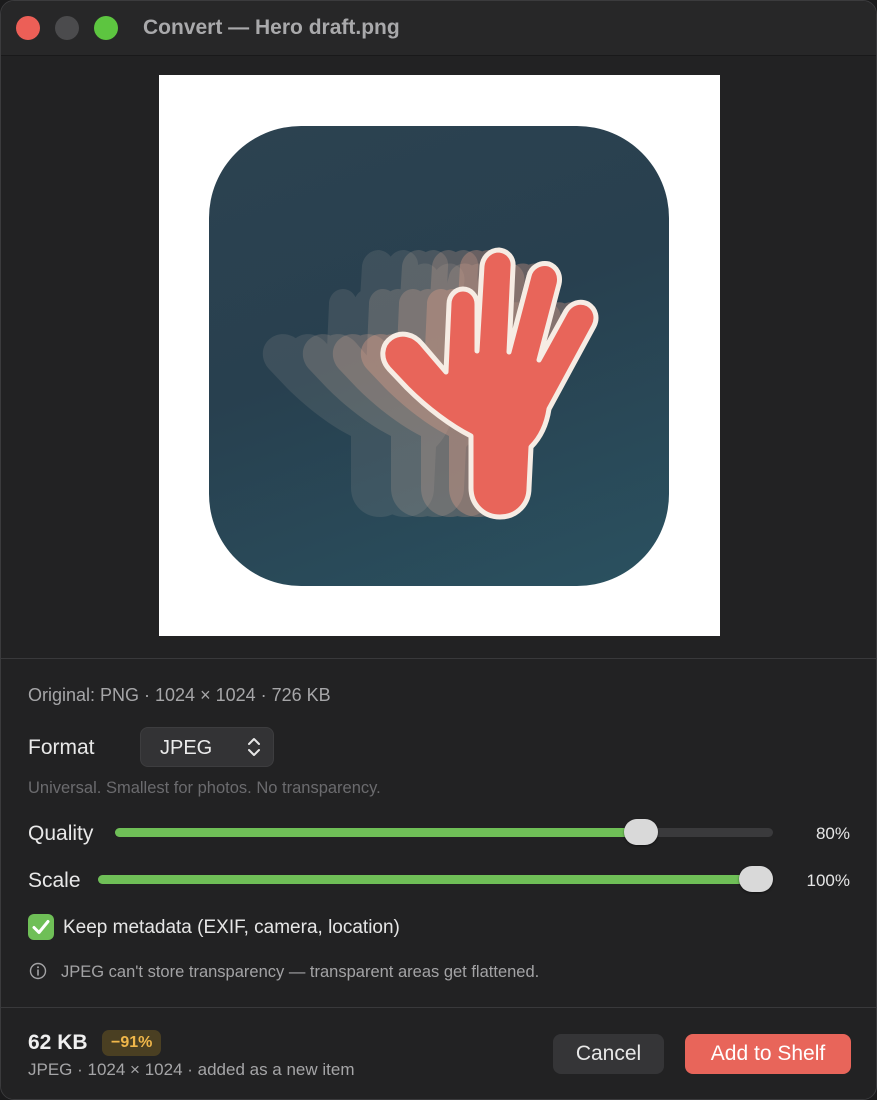  What do you see at coordinates (271, 27) in the screenshot?
I see `window-title: Convert — Hero draft.png` at bounding box center [271, 27].